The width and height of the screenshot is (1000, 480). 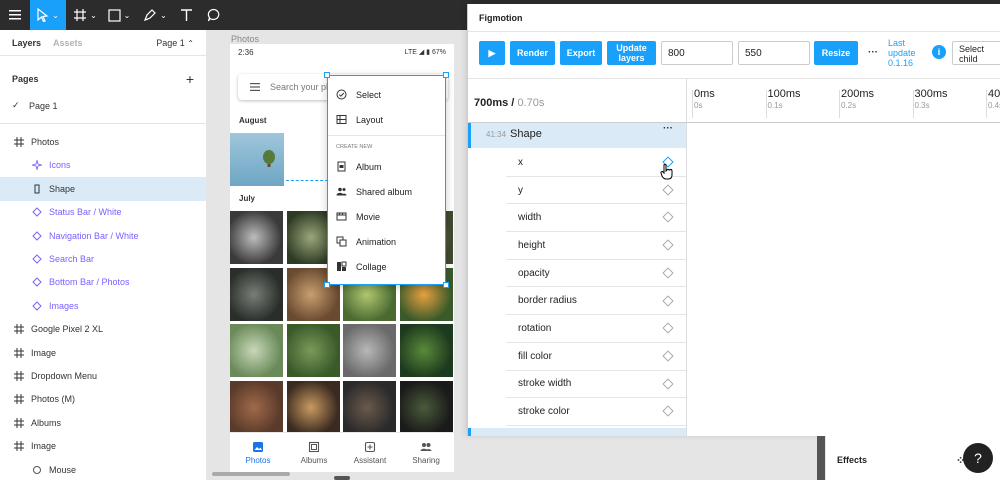 I want to click on timeline-tick: 4000.4s, so click(x=994, y=99).